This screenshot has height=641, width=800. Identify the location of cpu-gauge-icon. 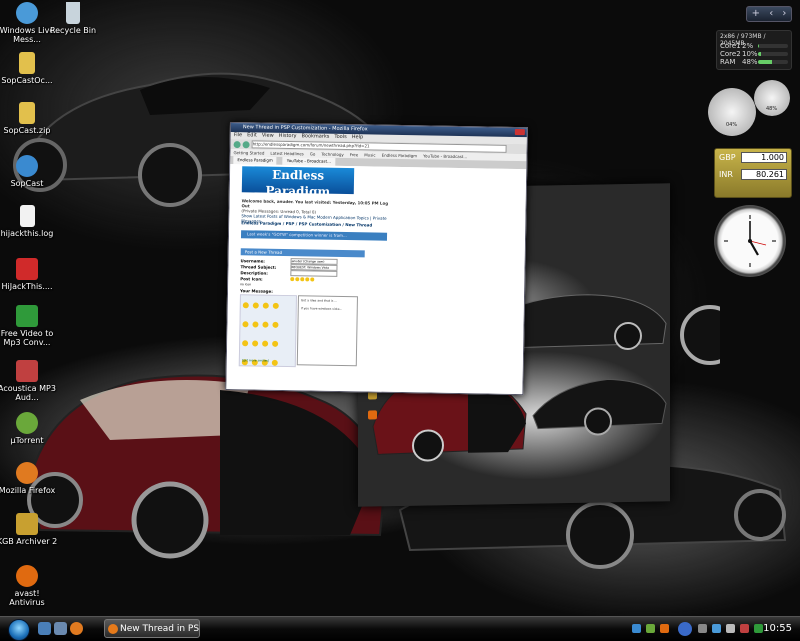
(732, 112).